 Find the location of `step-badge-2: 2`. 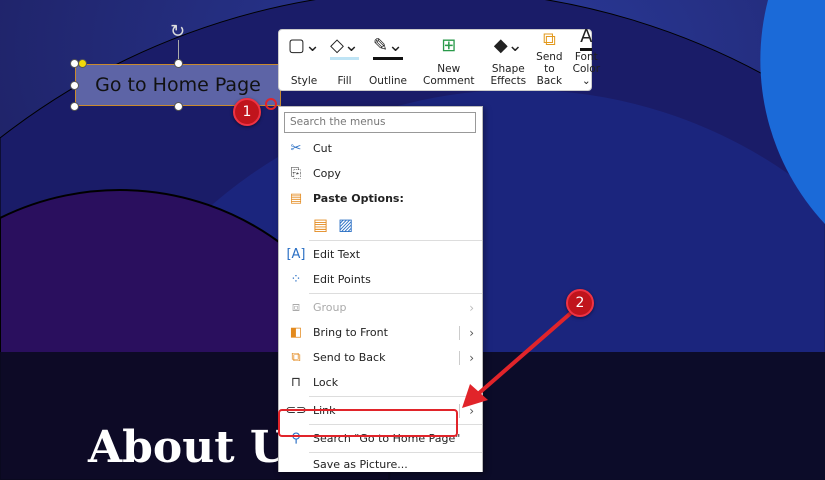

step-badge-2: 2 is located at coordinates (580, 303).